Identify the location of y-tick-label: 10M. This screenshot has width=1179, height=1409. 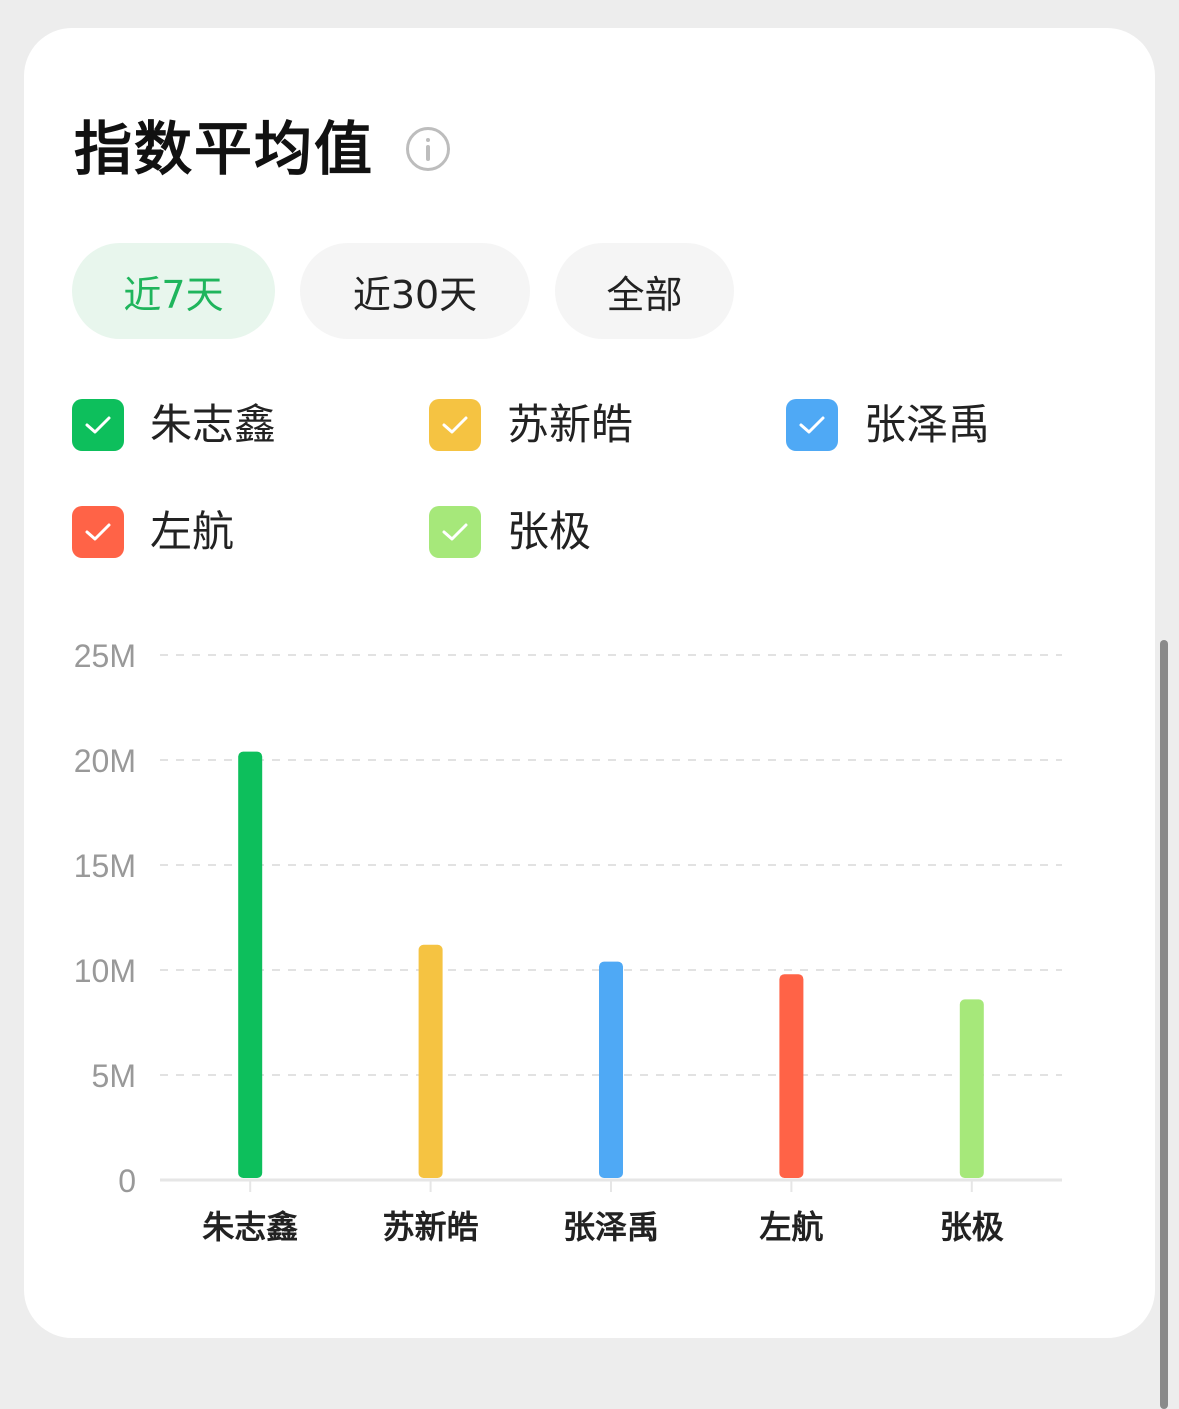
(105, 971).